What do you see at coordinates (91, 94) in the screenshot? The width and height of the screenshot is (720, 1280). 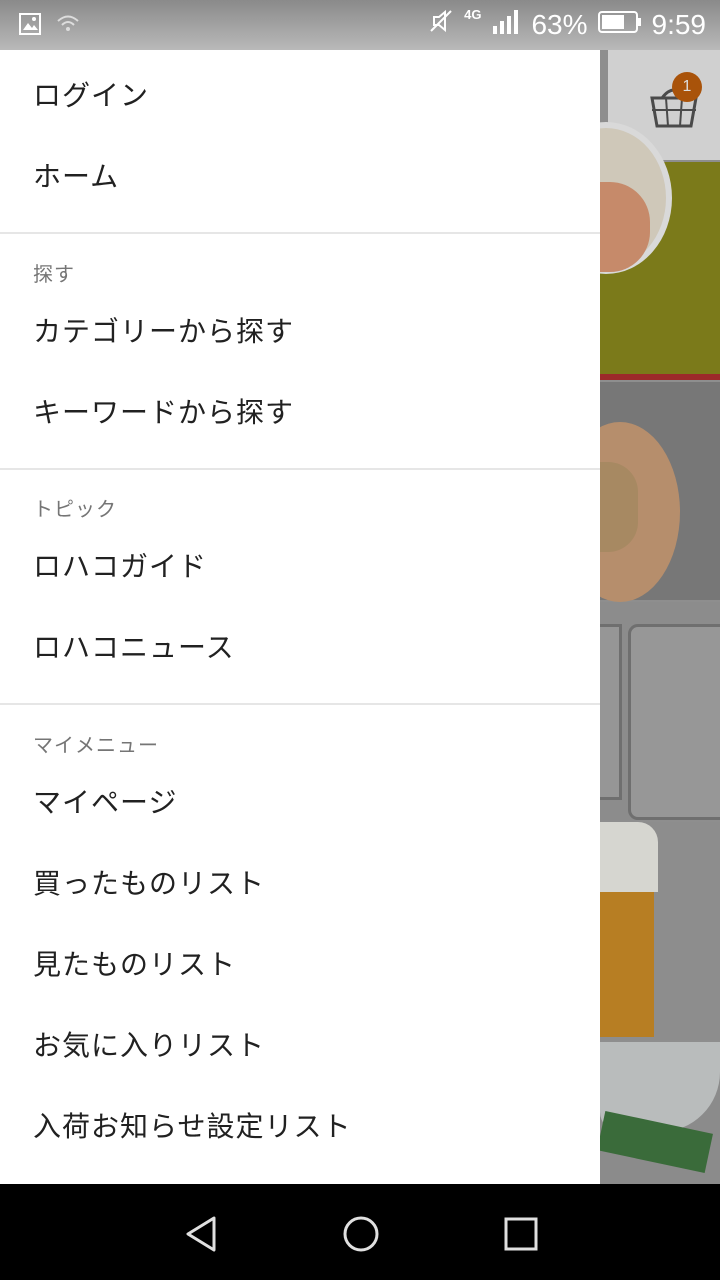 I see `drawer-item-login: ログイン` at bounding box center [91, 94].